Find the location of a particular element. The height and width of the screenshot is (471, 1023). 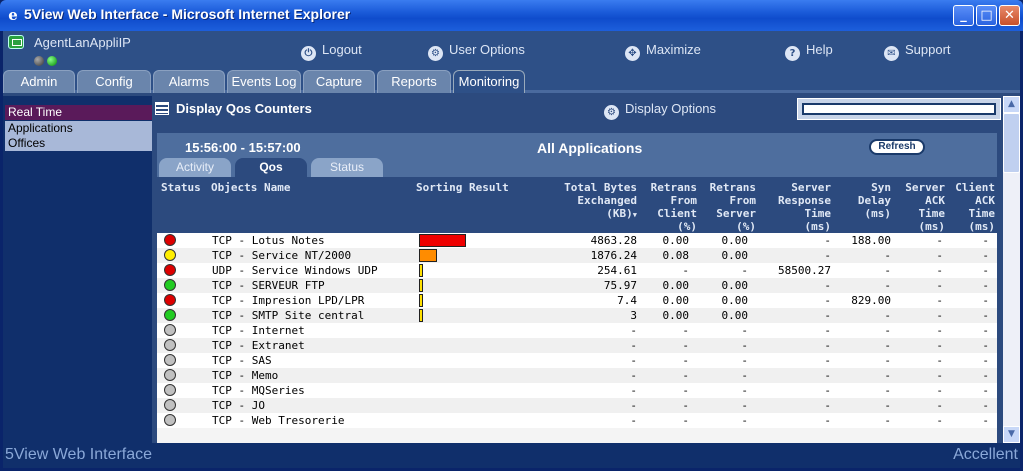

table-row: TCP - Service NT/2000 1876.24 0.08 0.00 - - - - is located at coordinates (577, 255).